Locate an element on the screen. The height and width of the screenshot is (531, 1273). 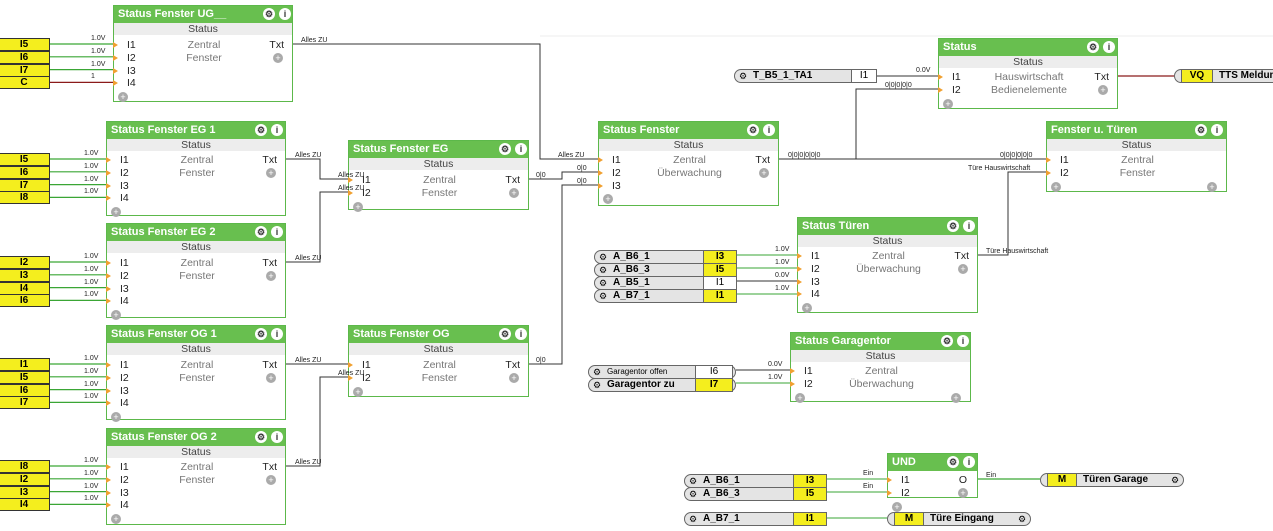
signal-source: ⚙ Garagentor zu I7 is located at coordinates (662, 385).